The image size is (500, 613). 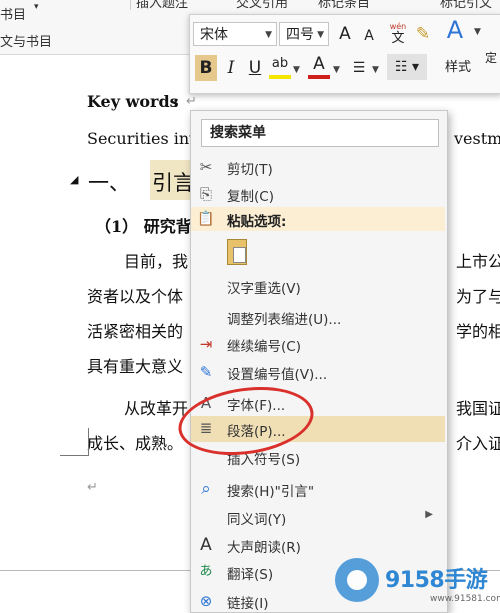 What do you see at coordinates (74, 179) in the screenshot?
I see `collapse-triangle-icon: ◢` at bounding box center [74, 179].